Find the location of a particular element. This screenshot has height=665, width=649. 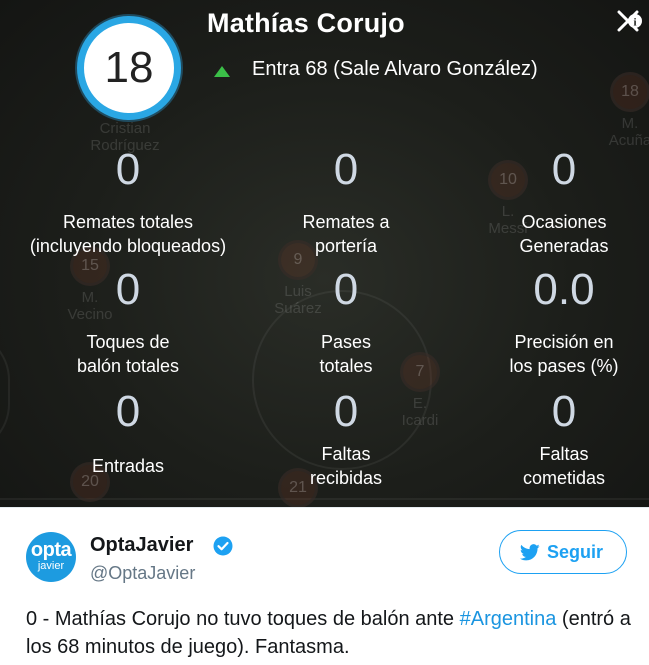

player-name: Mathías Corujo is located at coordinates (306, 23).